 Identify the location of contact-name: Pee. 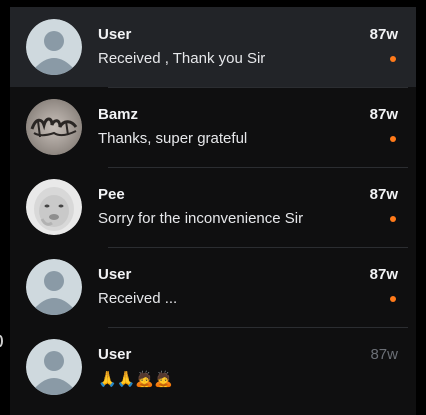
(111, 194).